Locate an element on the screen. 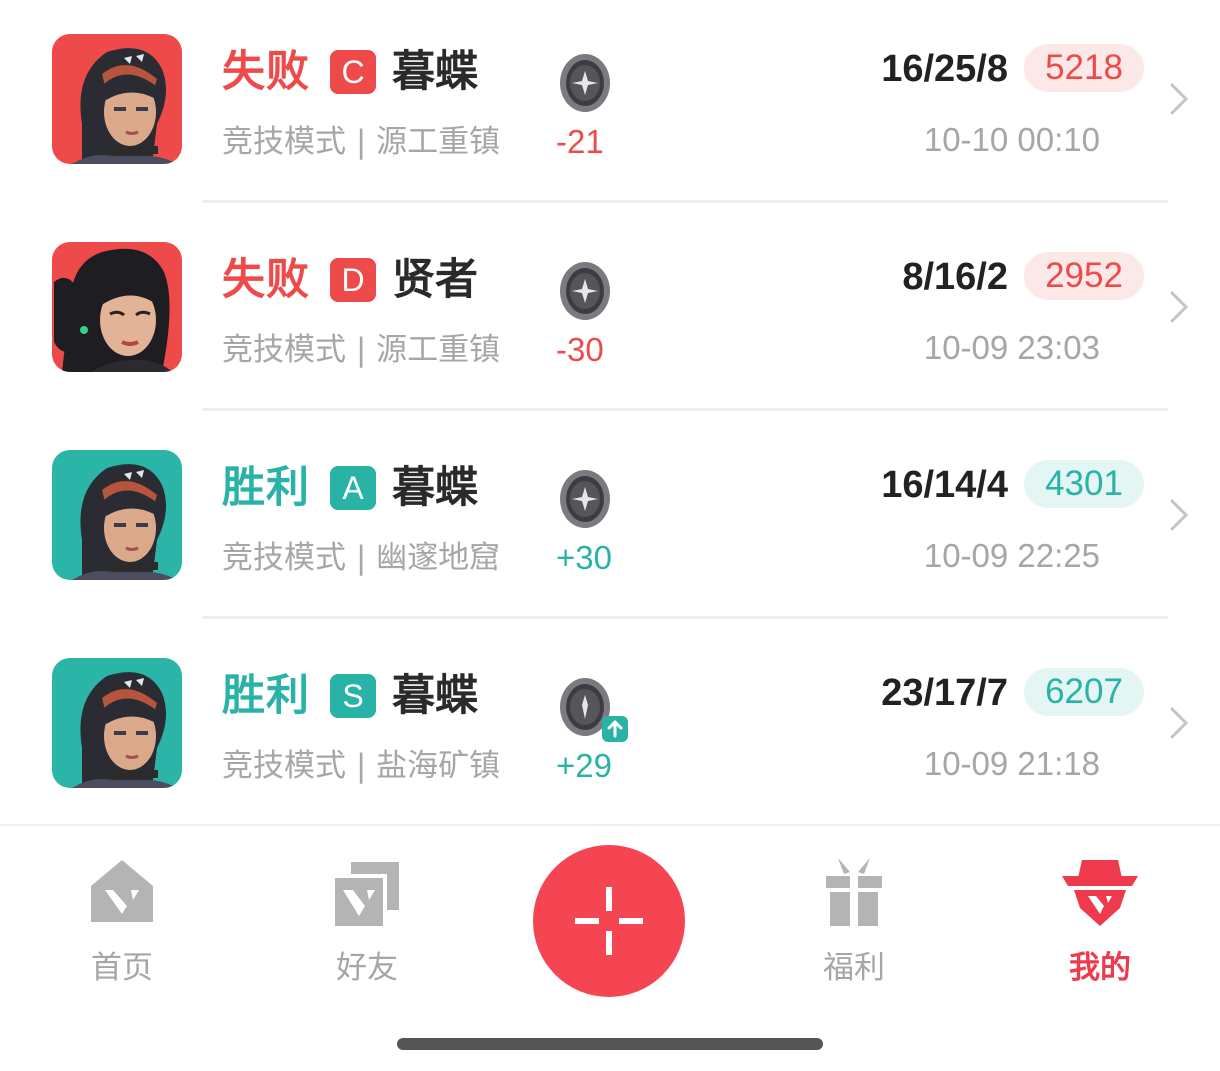  rank-up-arrow-icon is located at coordinates (615, 729).